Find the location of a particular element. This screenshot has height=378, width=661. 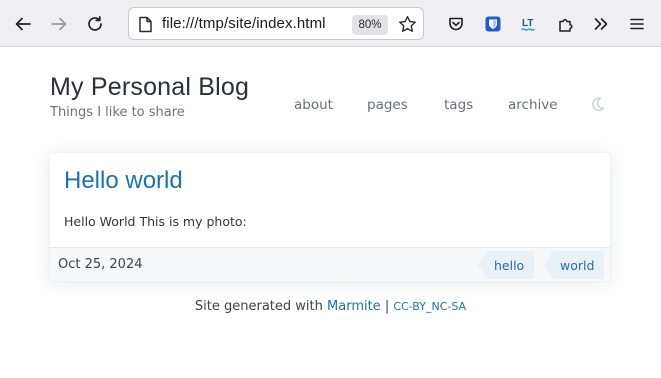

site-tagline: Things I like to share is located at coordinates (117, 112).